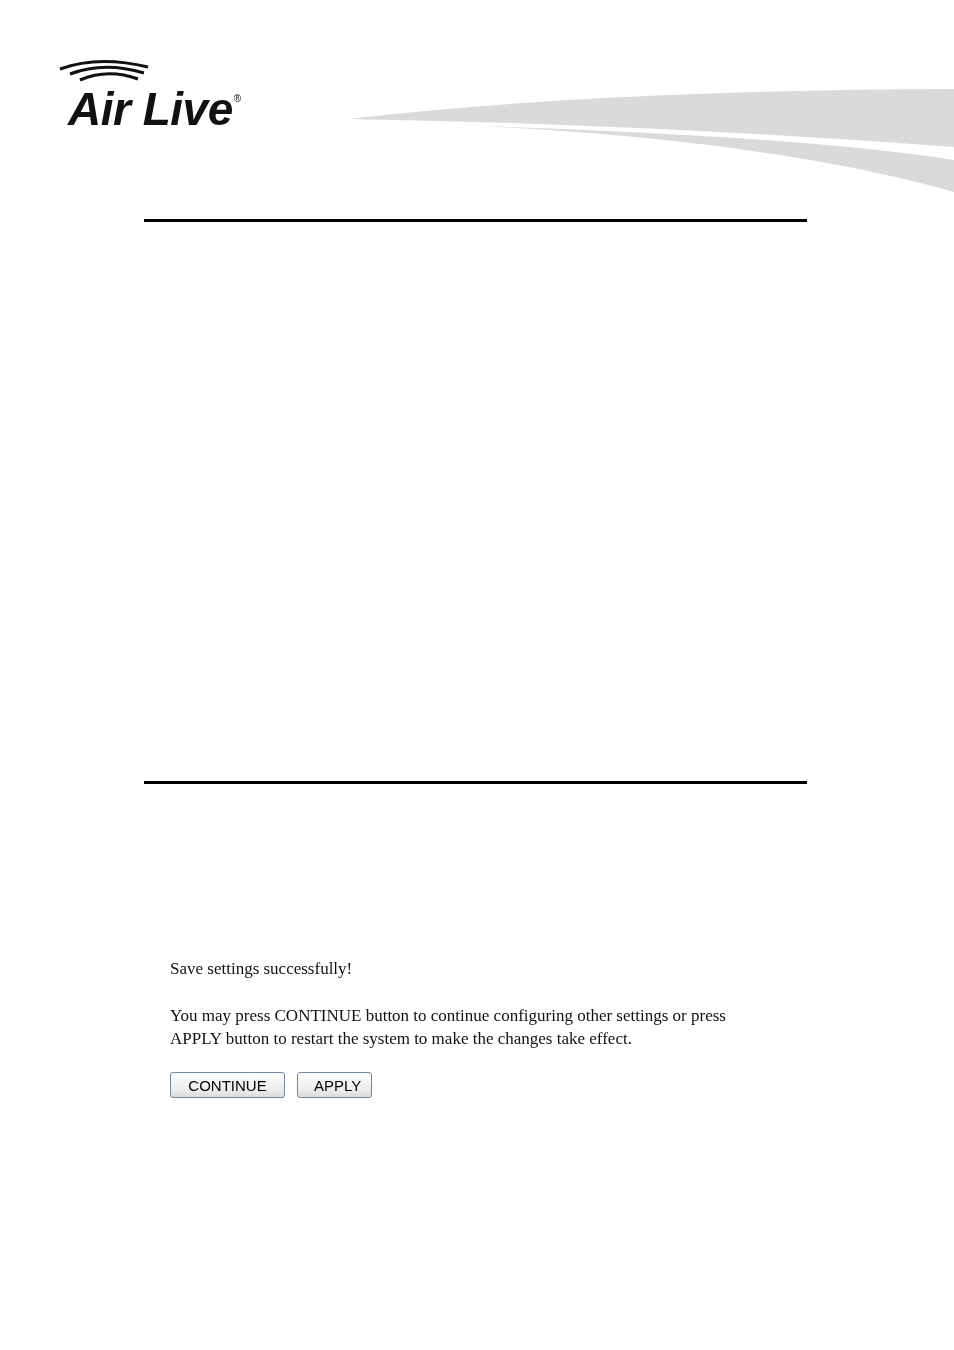 The image size is (954, 1350). I want to click on status-message: Save settings successfully!, so click(261, 969).